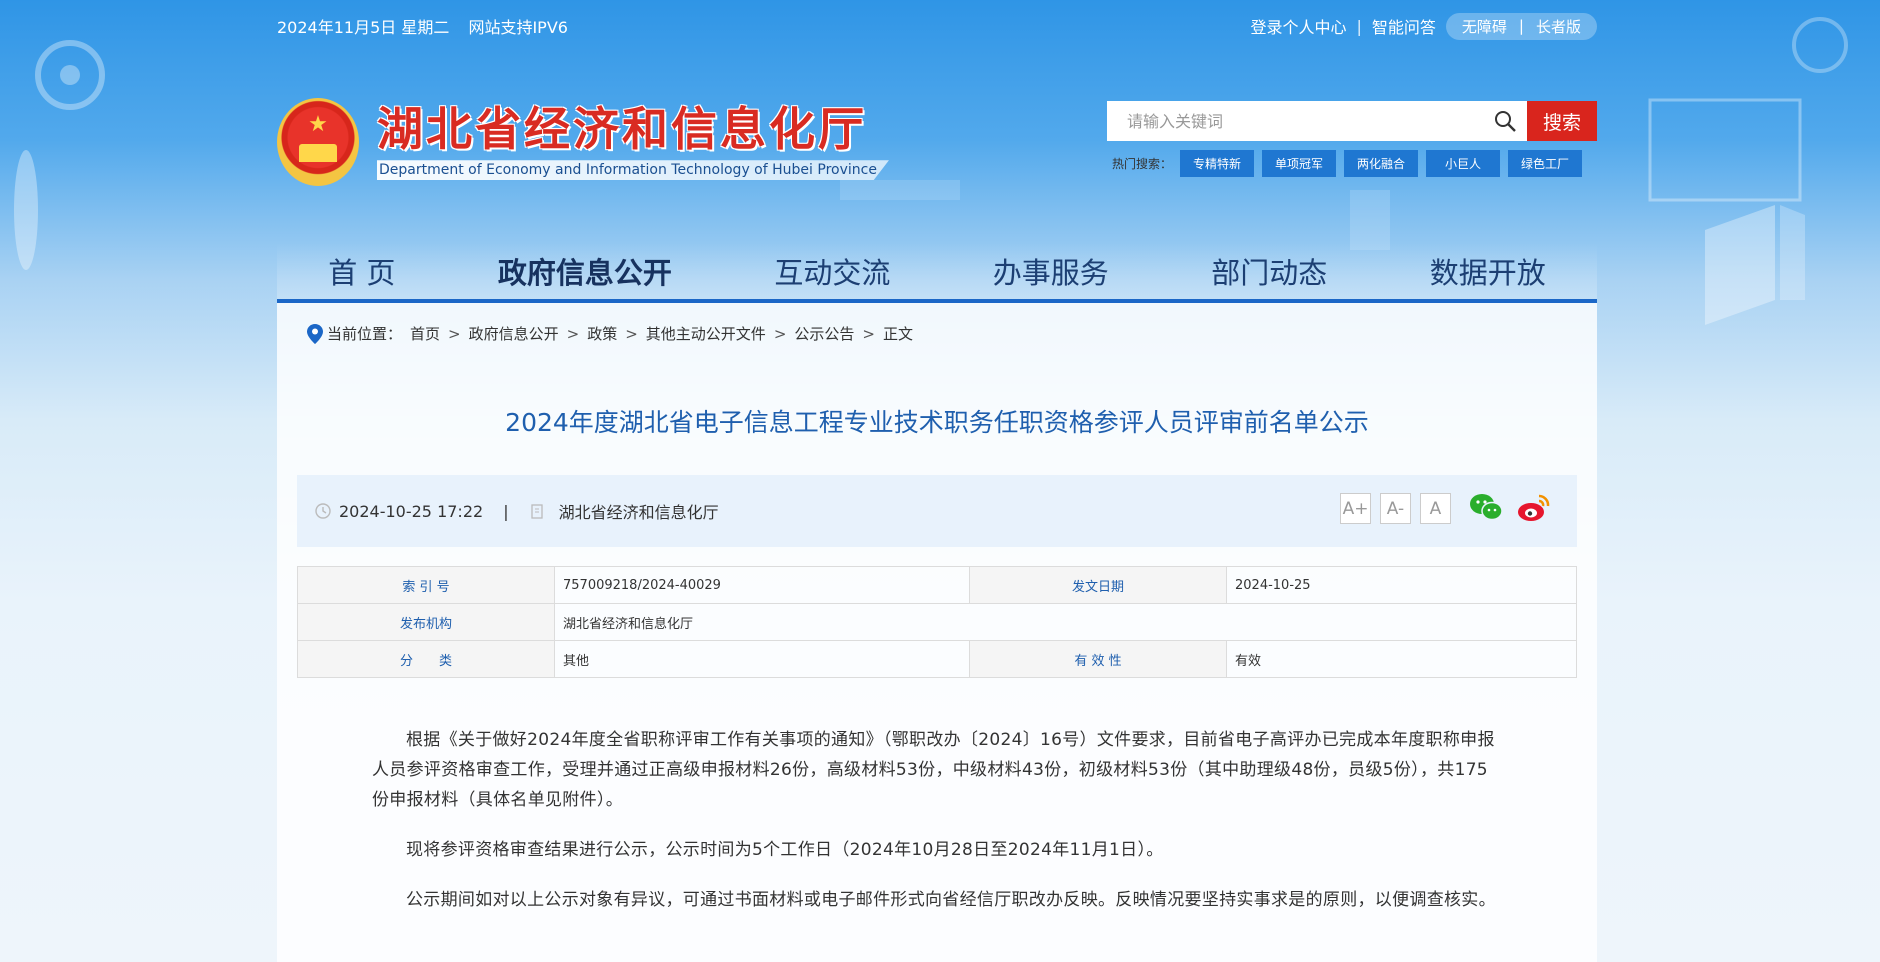 The width and height of the screenshot is (1880, 962). I want to click on org-label: 发布机构, so click(426, 622).